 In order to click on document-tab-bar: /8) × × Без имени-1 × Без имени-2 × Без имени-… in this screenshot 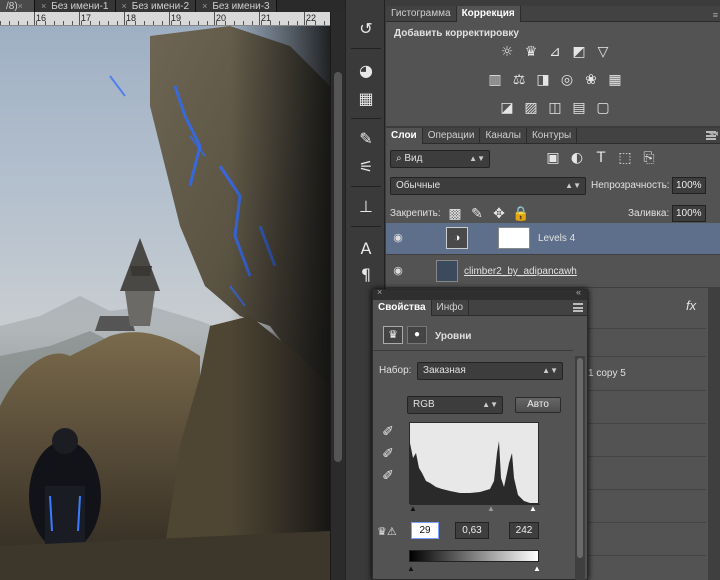, I will do `click(172, 6)`.